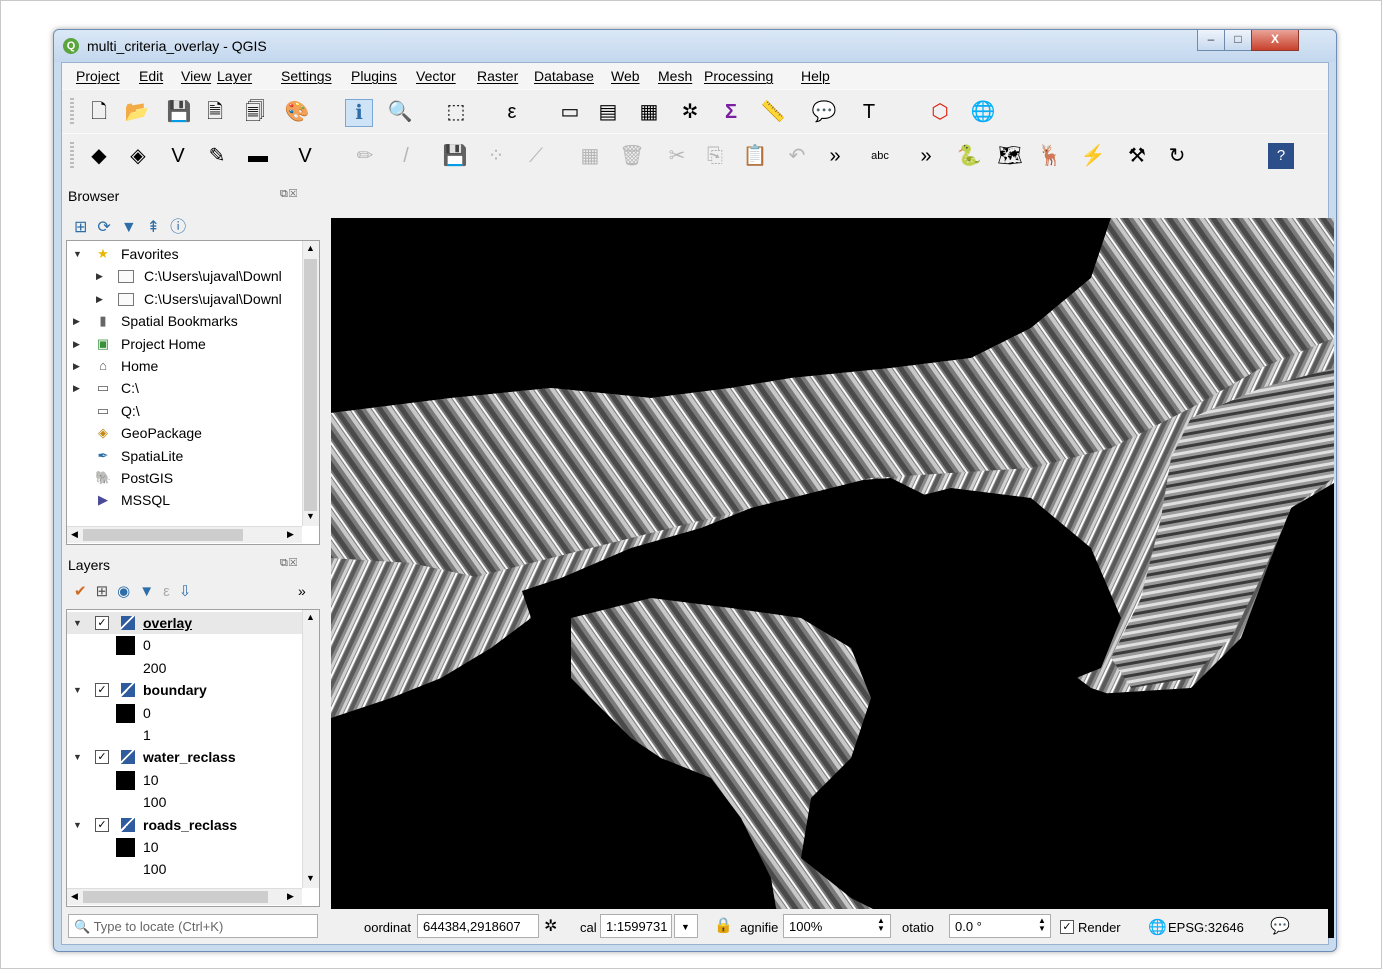  Describe the element at coordinates (456, 112) in the screenshot. I see `select-features-icon: ⬚` at that location.